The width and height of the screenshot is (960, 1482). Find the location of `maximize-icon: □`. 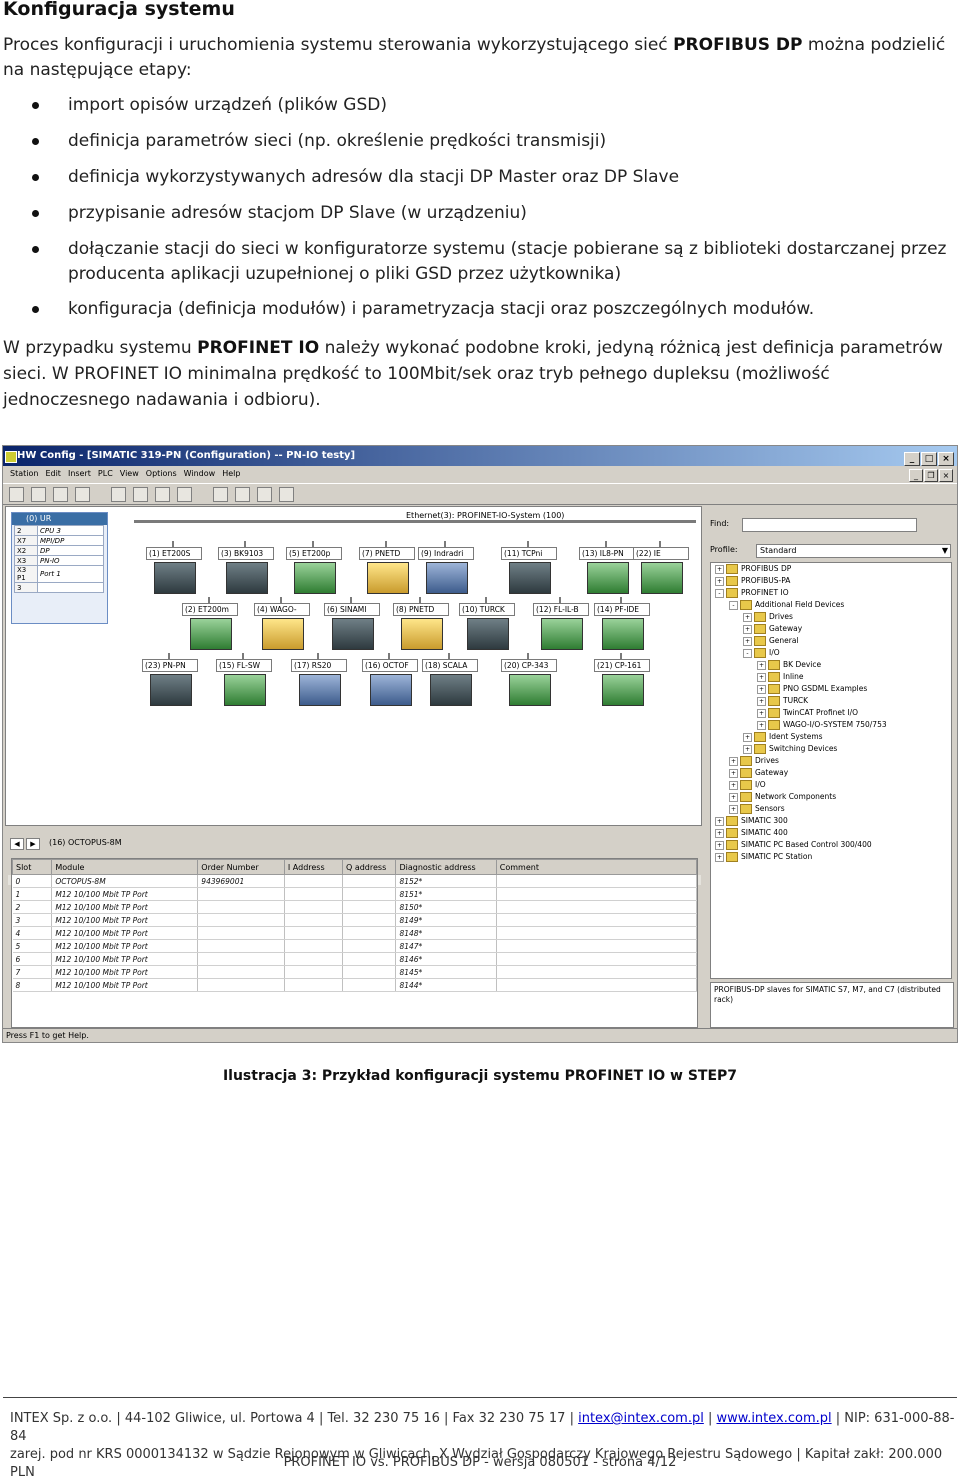

maximize-icon: □ is located at coordinates (929, 459).